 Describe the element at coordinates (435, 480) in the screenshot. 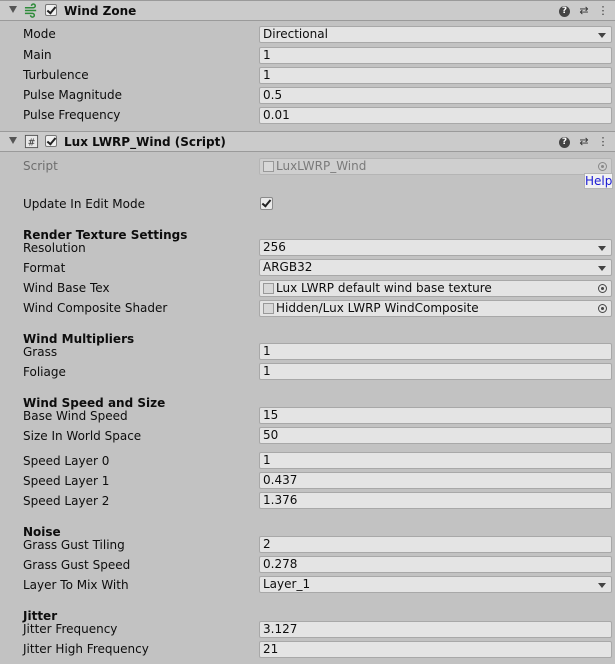

I see `speed-layer-1-field: 0.437` at that location.